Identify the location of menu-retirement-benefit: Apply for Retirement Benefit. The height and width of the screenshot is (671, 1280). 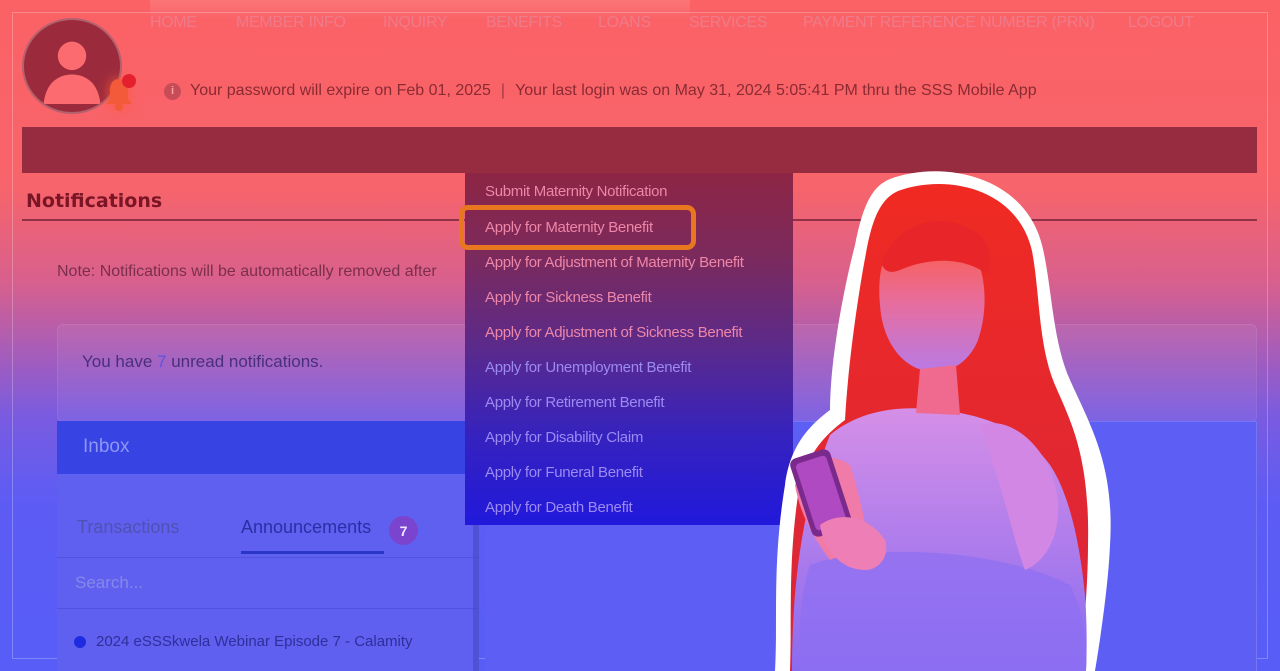
(575, 402).